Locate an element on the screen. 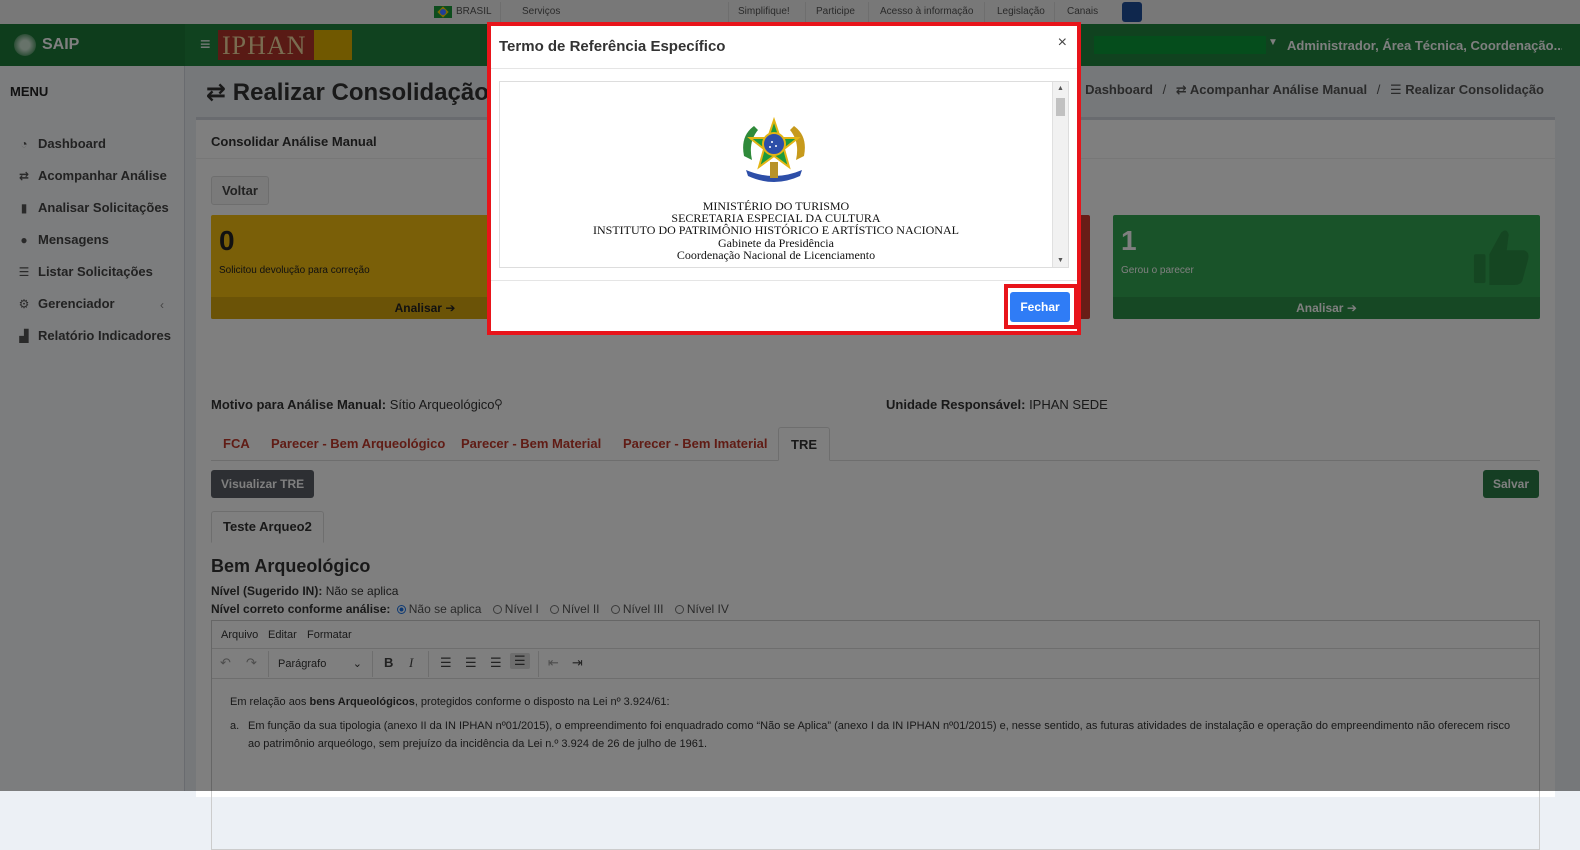  brazil-coat-of-arms-icon is located at coordinates (774, 149).